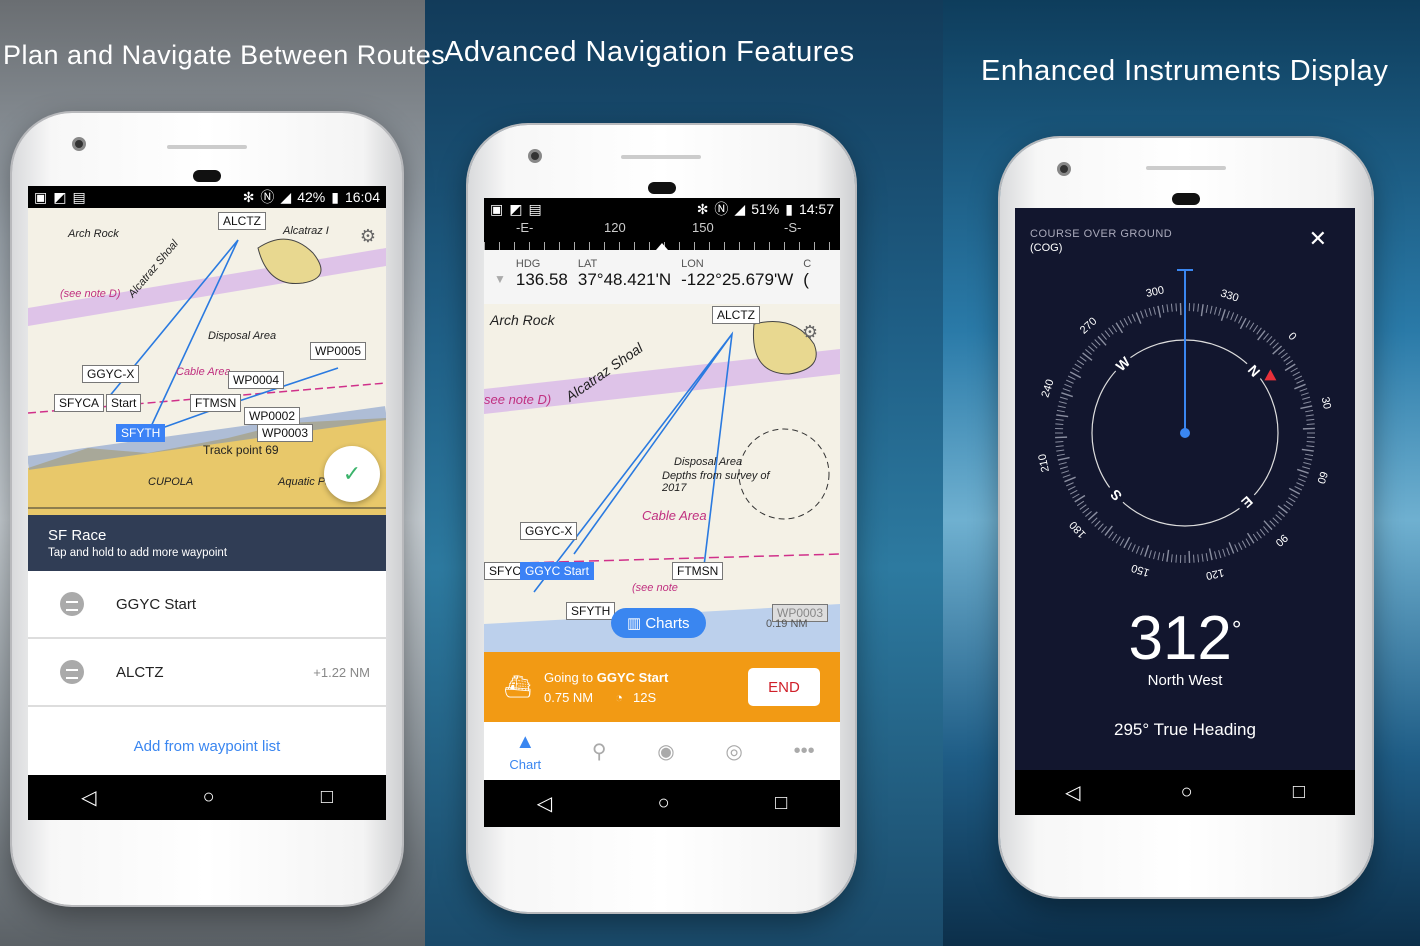 This screenshot has width=1420, height=946. Describe the element at coordinates (124, 403) in the screenshot. I see `waypoint-marker: Start` at that location.